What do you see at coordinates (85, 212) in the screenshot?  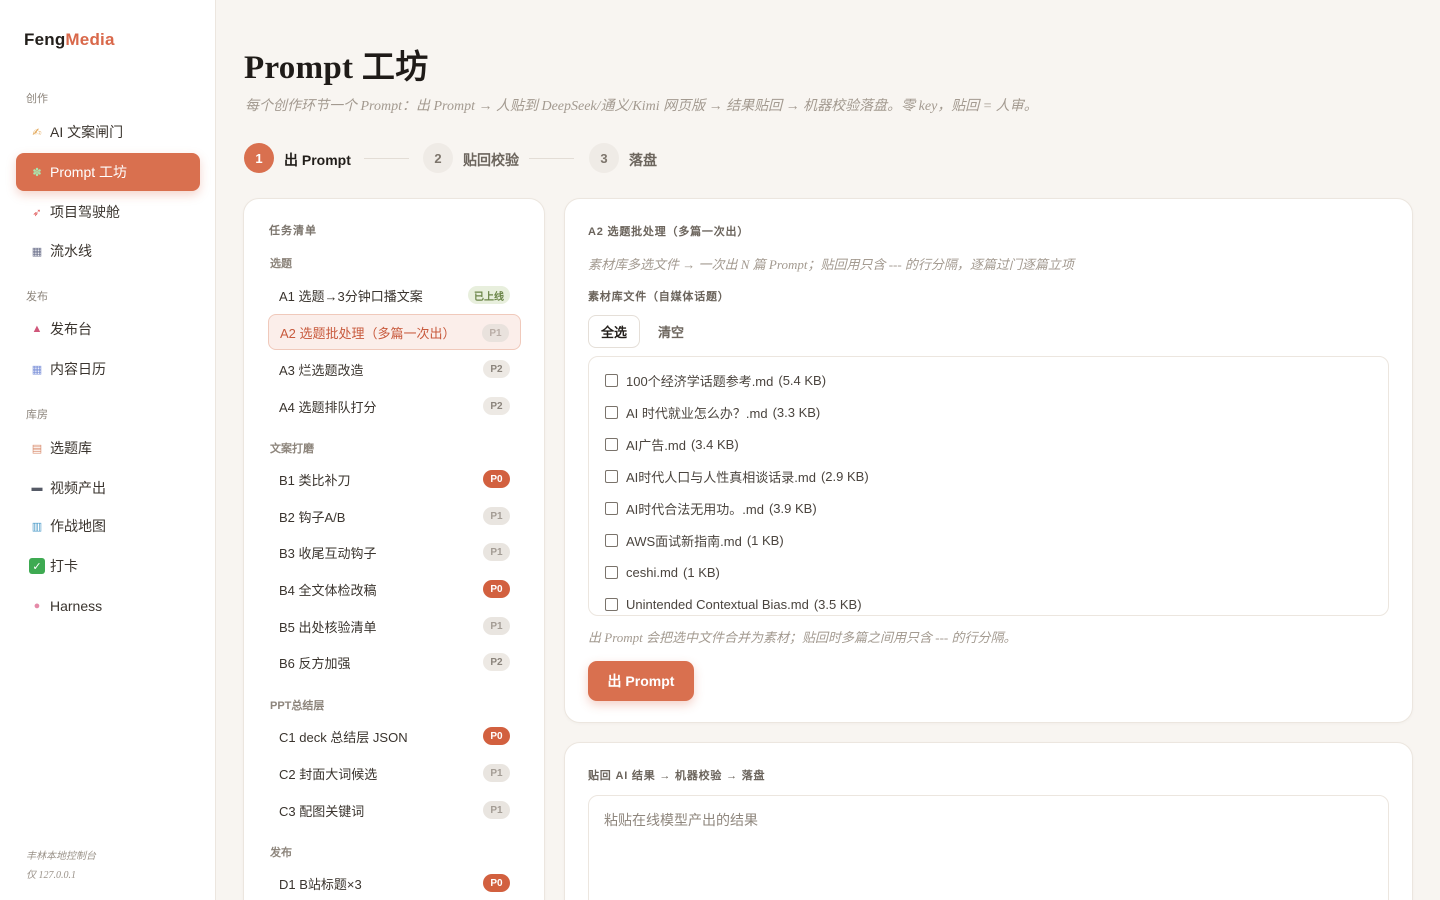 I see `sidebar-item-label: 项目驾驶舱` at bounding box center [85, 212].